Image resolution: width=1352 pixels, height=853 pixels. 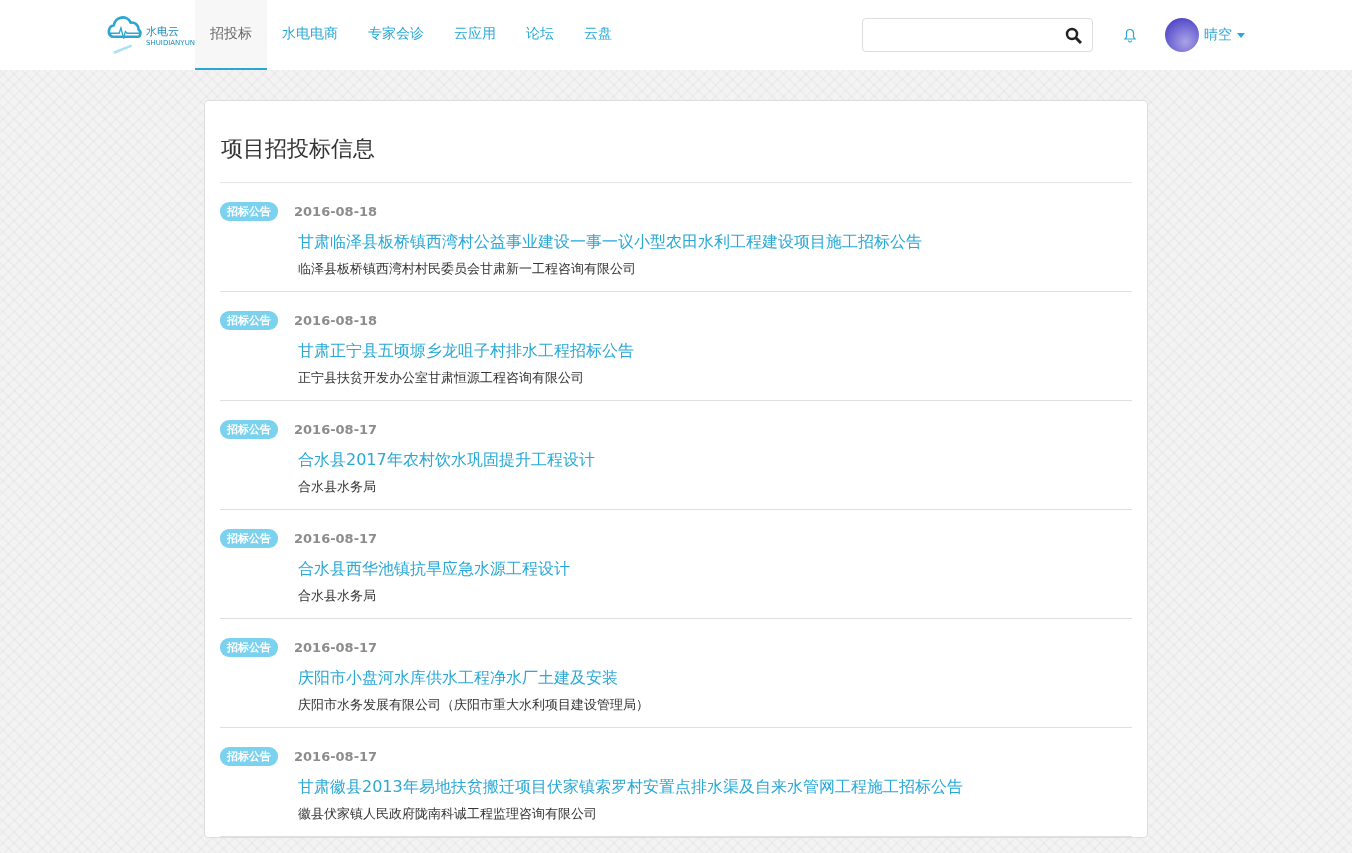 I want to click on nav-tab: 云应用, so click(x=475, y=35).